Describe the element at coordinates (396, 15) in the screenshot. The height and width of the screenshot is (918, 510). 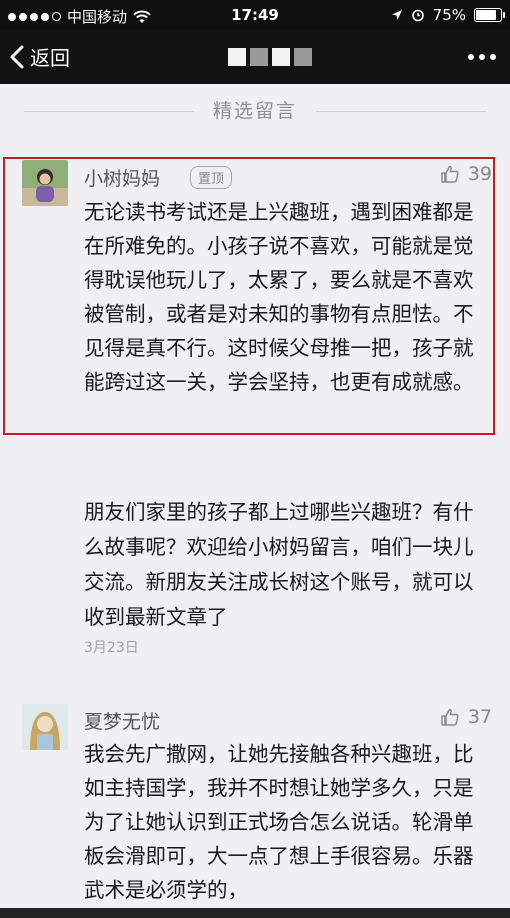
I see `location-arrow-icon` at that location.